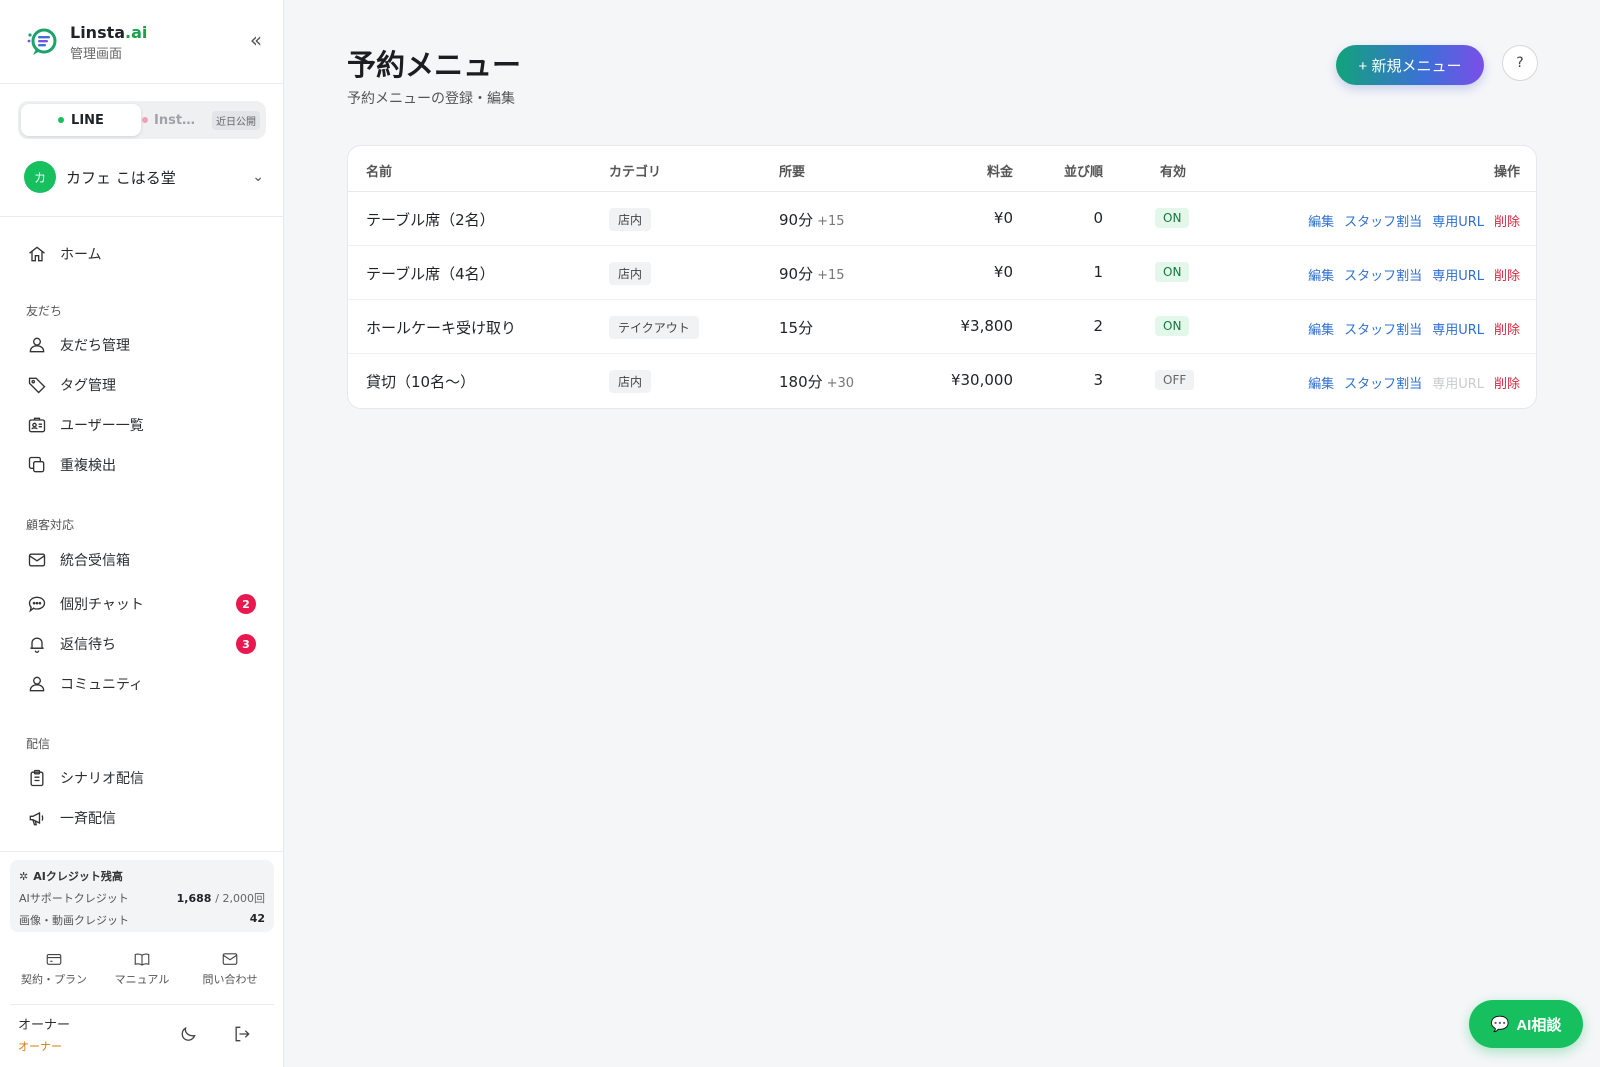  What do you see at coordinates (145, 778) in the screenshot?
I see `sidebar-item-scenario: シナリオ配信` at bounding box center [145, 778].